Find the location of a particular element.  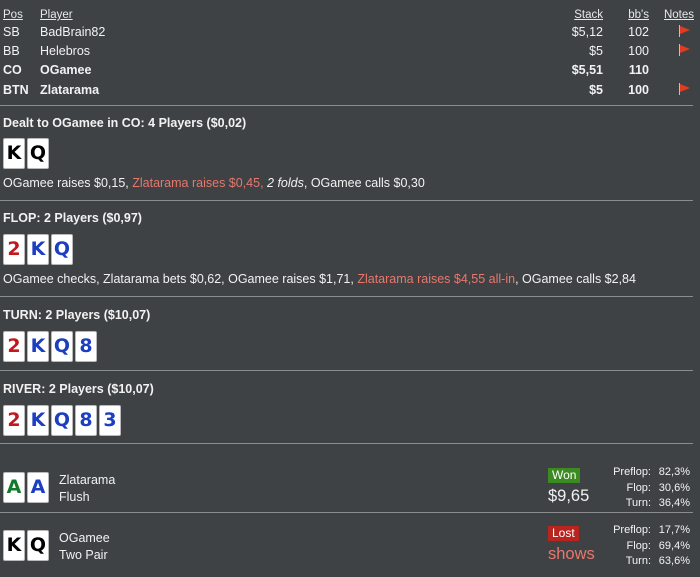

equity-value: 36,4% is located at coordinates (674, 503).